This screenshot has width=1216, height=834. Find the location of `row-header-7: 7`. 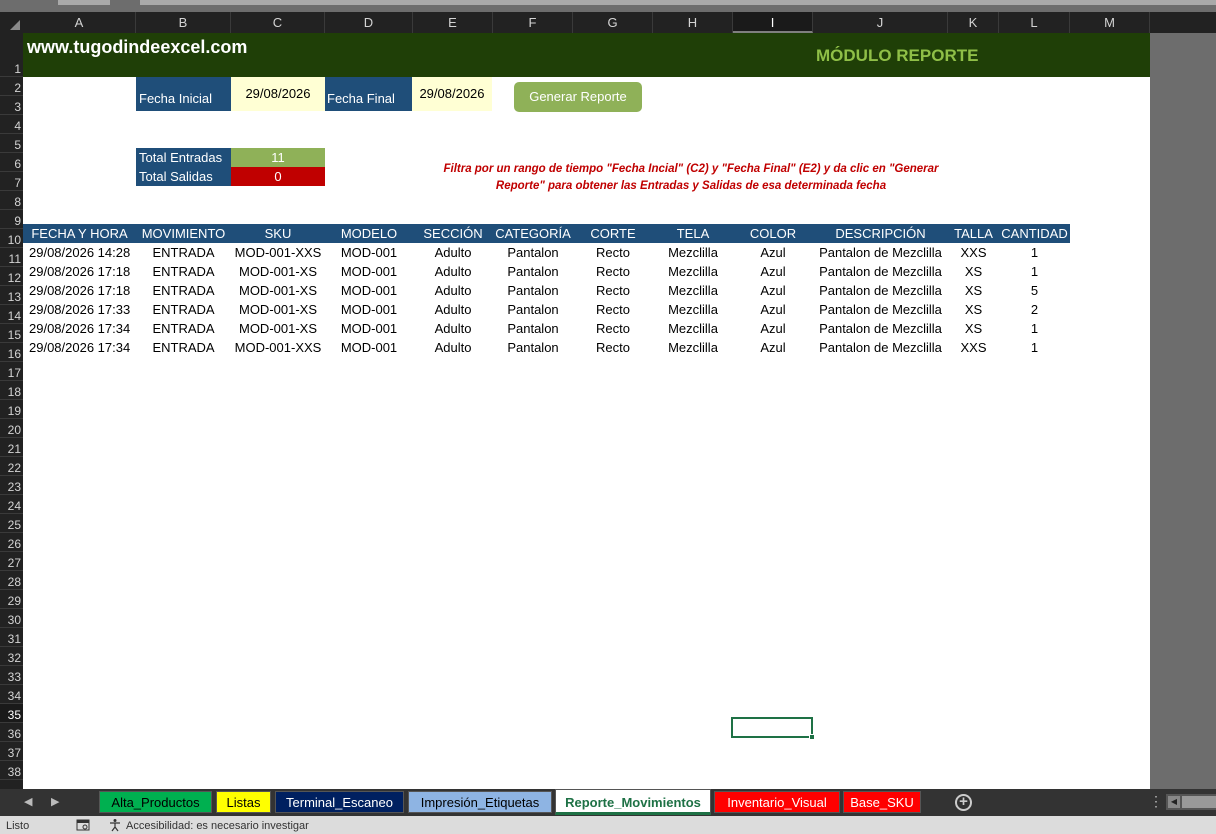

row-header-7: 7 is located at coordinates (11, 181).